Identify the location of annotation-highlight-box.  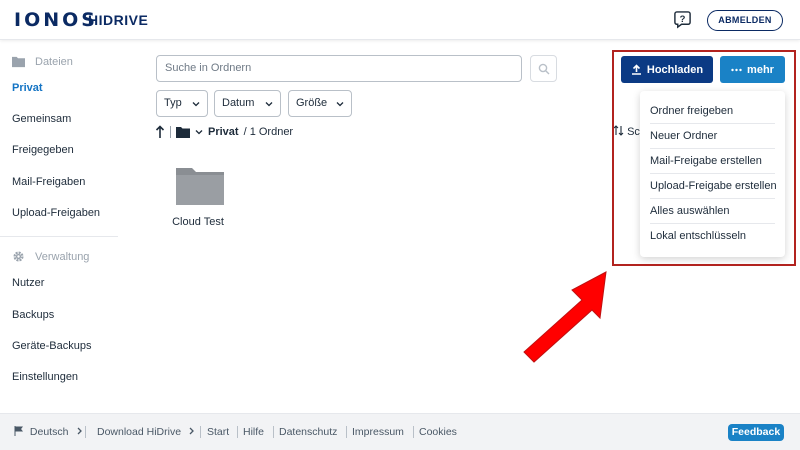
(704, 158).